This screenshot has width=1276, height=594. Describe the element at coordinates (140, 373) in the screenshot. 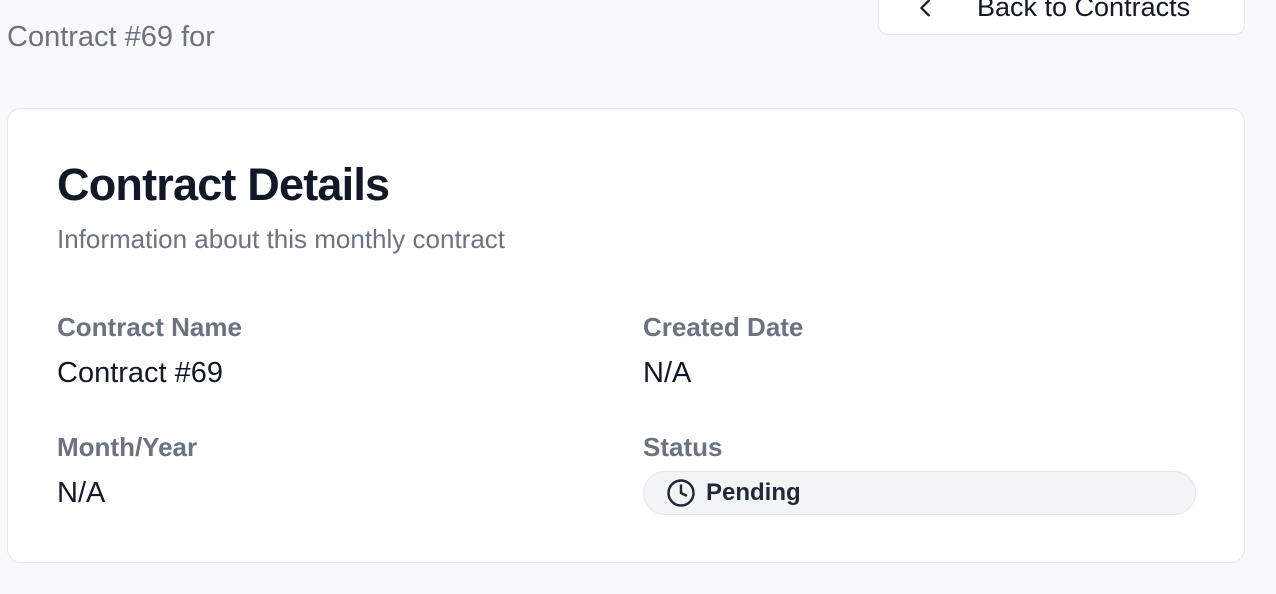

I see `contract-name-value: Contract #69` at that location.